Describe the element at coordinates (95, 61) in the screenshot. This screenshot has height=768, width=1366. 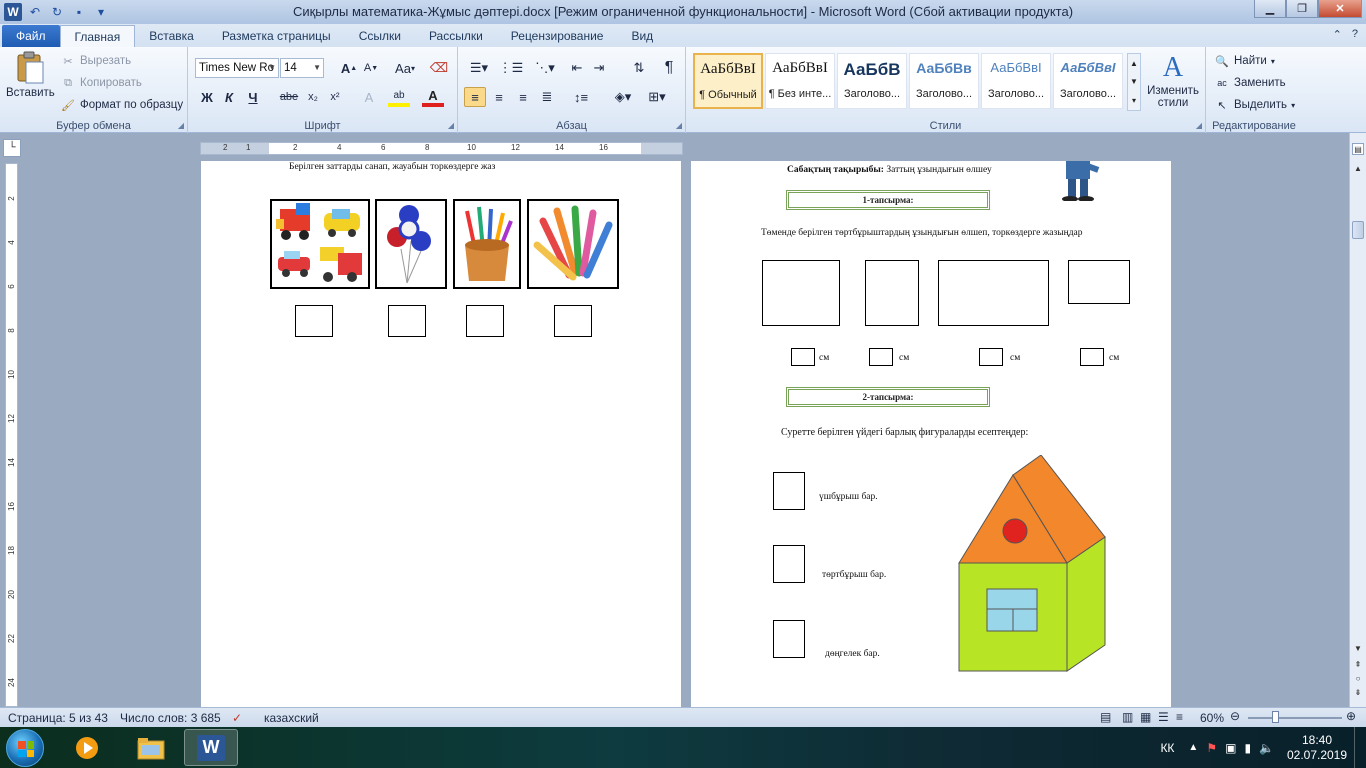
I see `cut-button: ✂ Вырезать` at that location.